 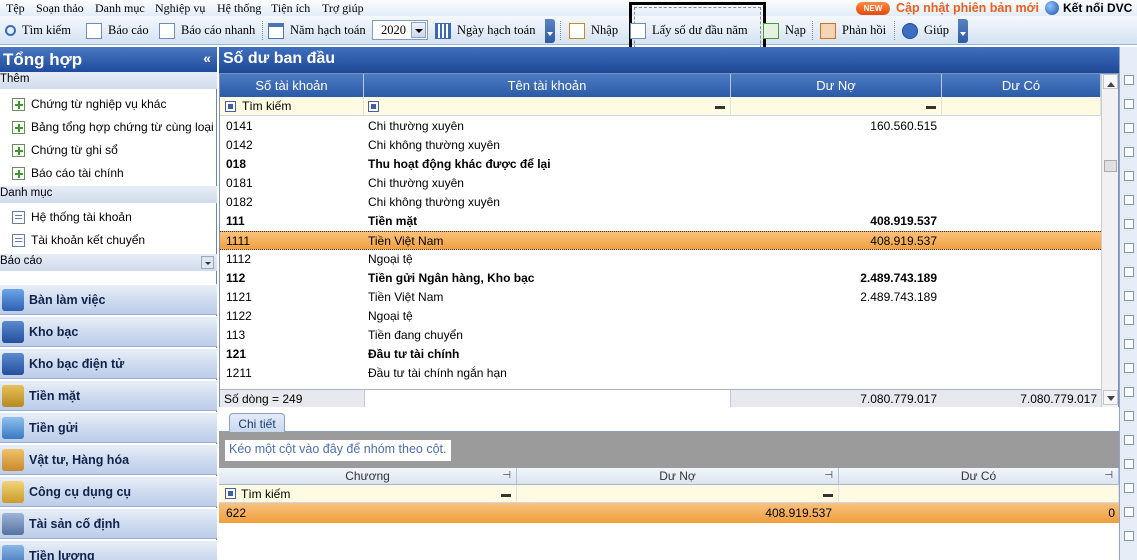 I want to click on group-header-danh-muc: Danh mục, so click(x=108, y=194).